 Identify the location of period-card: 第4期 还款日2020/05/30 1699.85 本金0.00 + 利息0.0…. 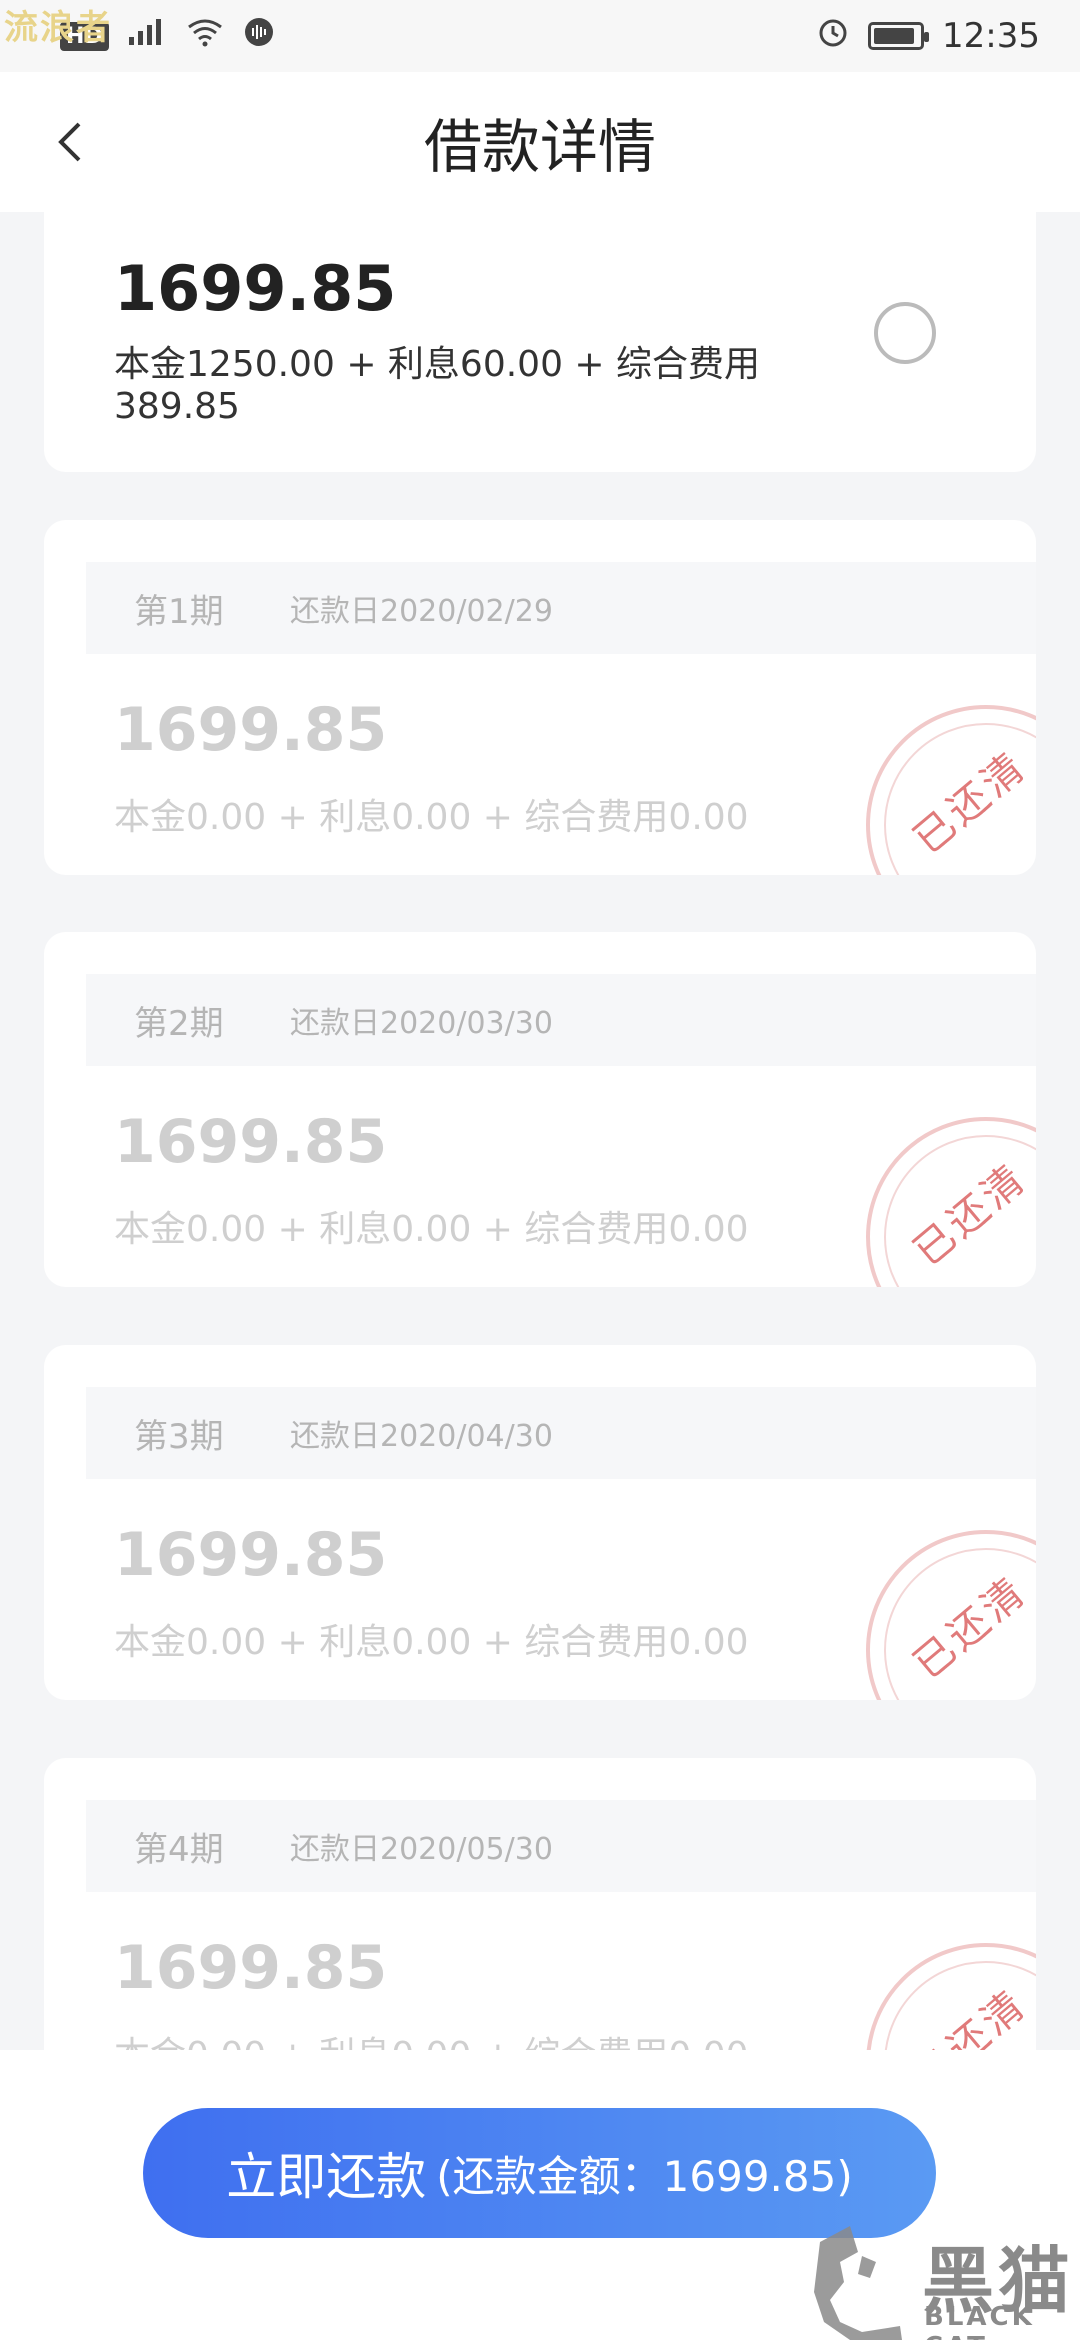
(540, 1904).